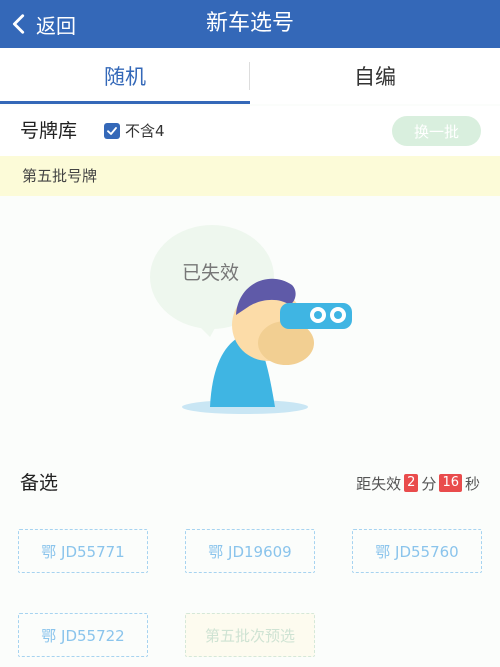 The width and height of the screenshot is (500, 667). What do you see at coordinates (39, 483) in the screenshot?
I see `spare-title: 备选` at bounding box center [39, 483].